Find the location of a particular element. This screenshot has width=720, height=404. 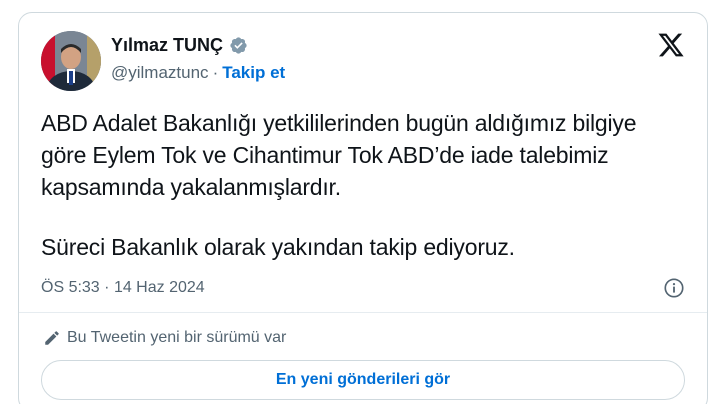

tweet-timestamp: ÖS 5:33 · 14 Haz 2024 is located at coordinates (123, 288).